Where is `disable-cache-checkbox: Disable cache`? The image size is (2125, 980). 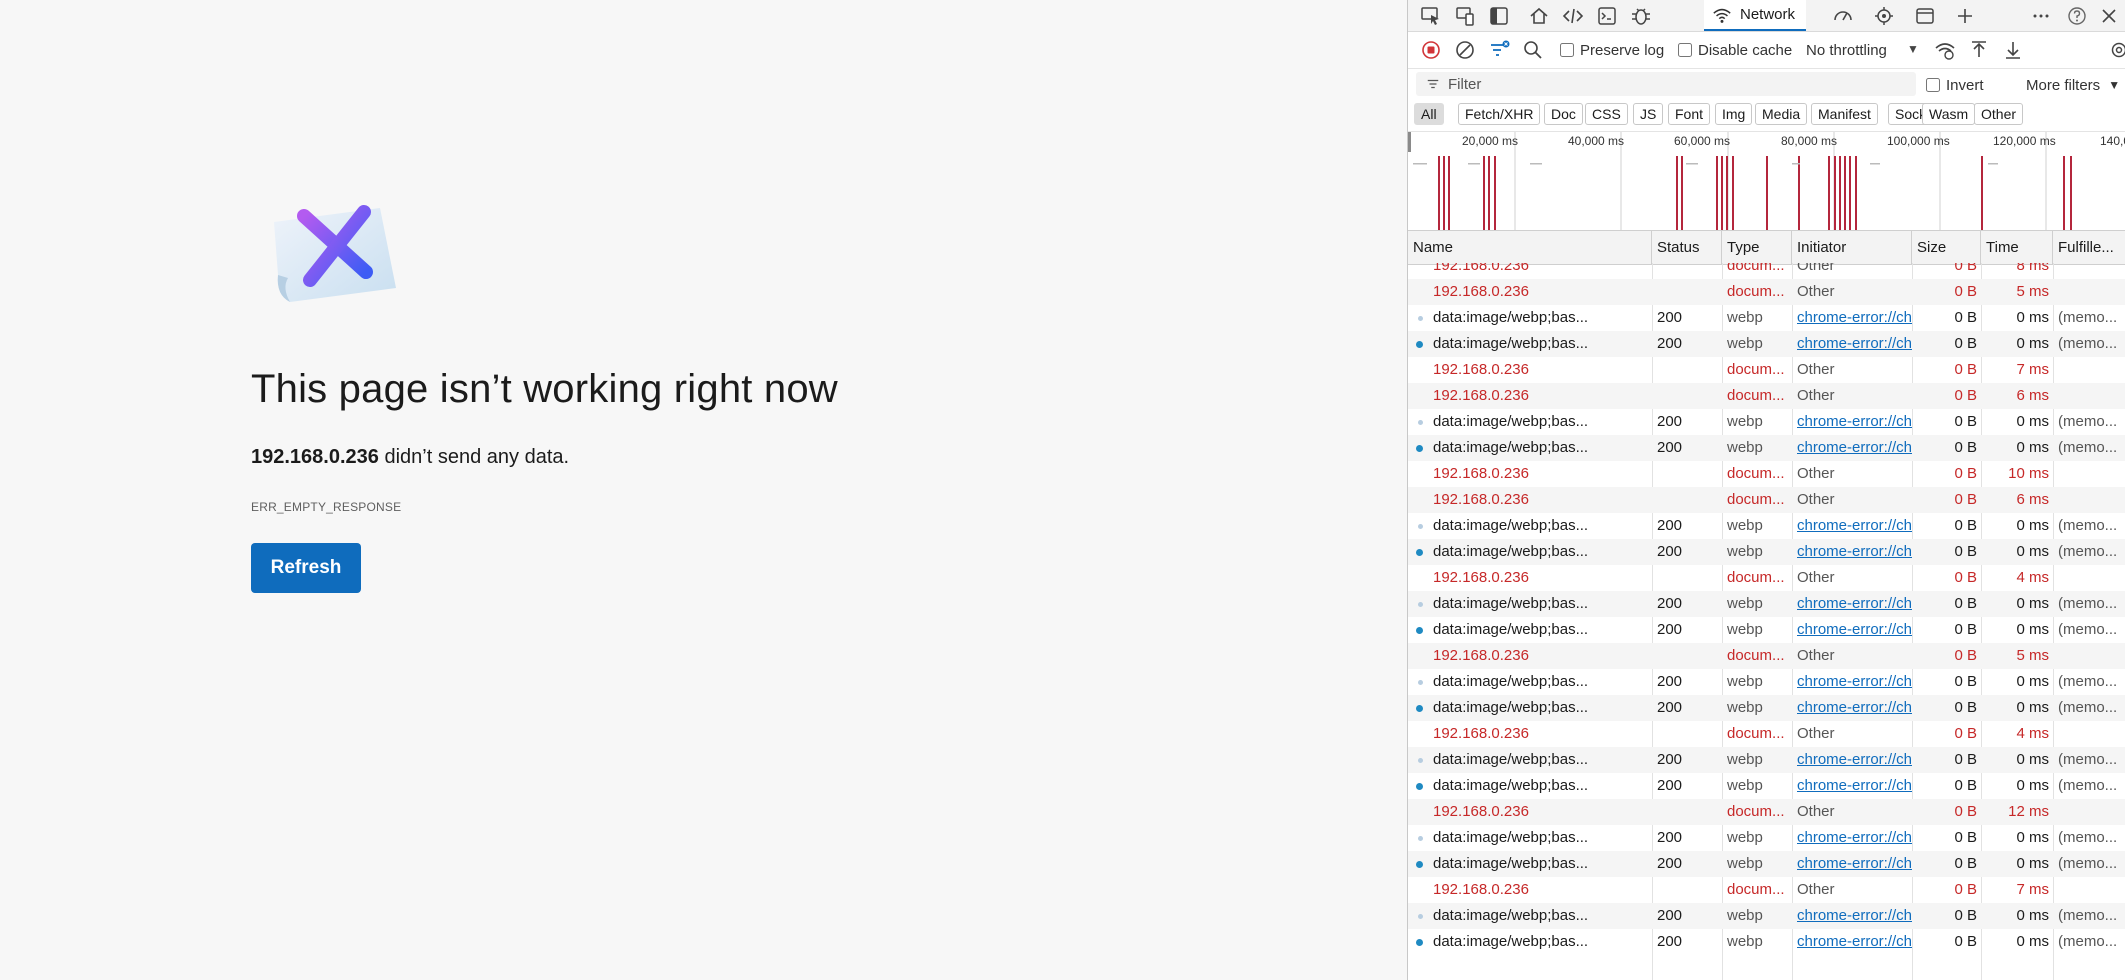 disable-cache-checkbox: Disable cache is located at coordinates (1735, 50).